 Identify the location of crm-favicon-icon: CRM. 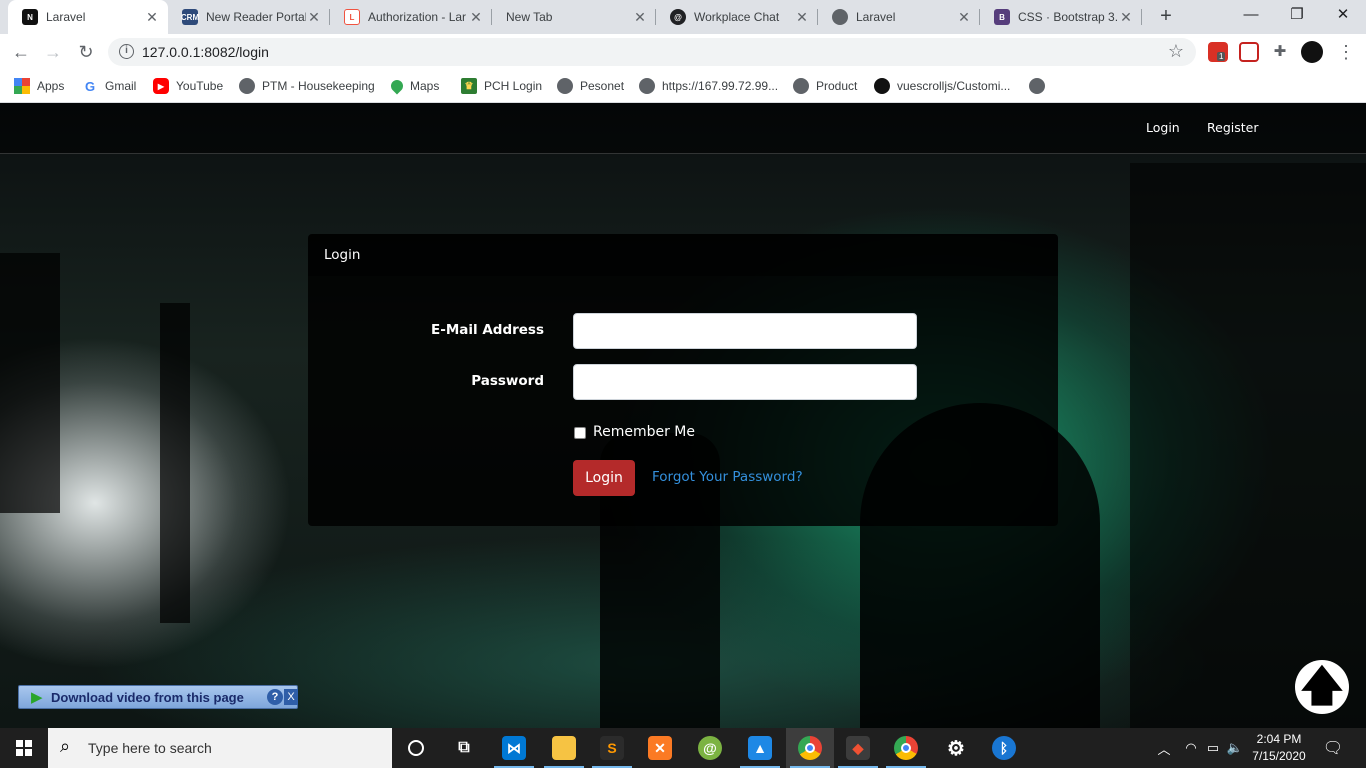
(190, 17).